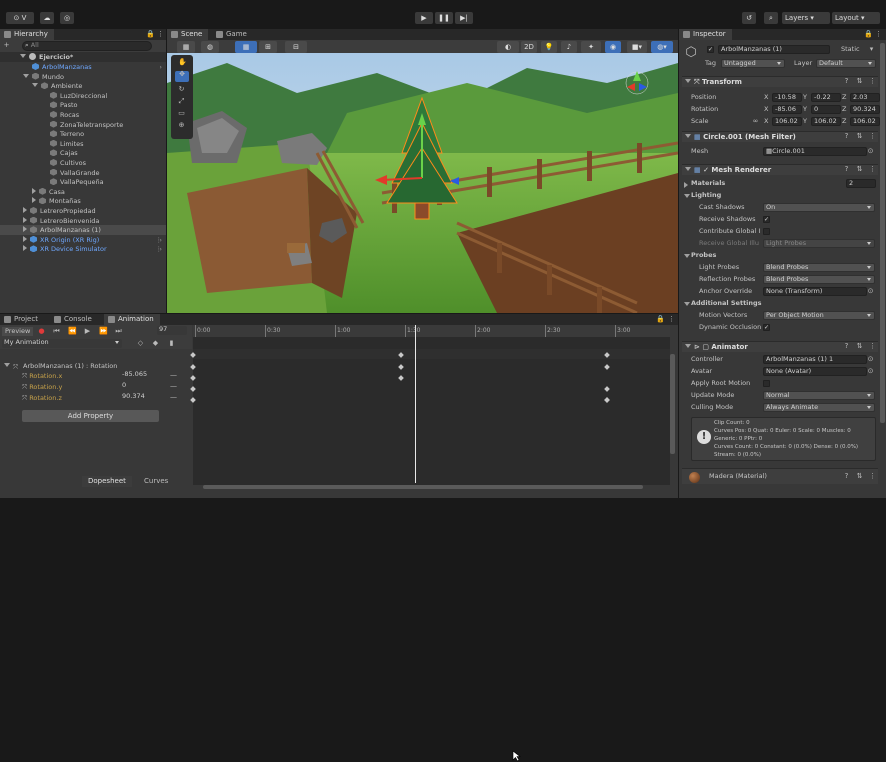  What do you see at coordinates (83, 125) in the screenshot?
I see `hierarchy-item: ZonaTeletransporte` at bounding box center [83, 125].